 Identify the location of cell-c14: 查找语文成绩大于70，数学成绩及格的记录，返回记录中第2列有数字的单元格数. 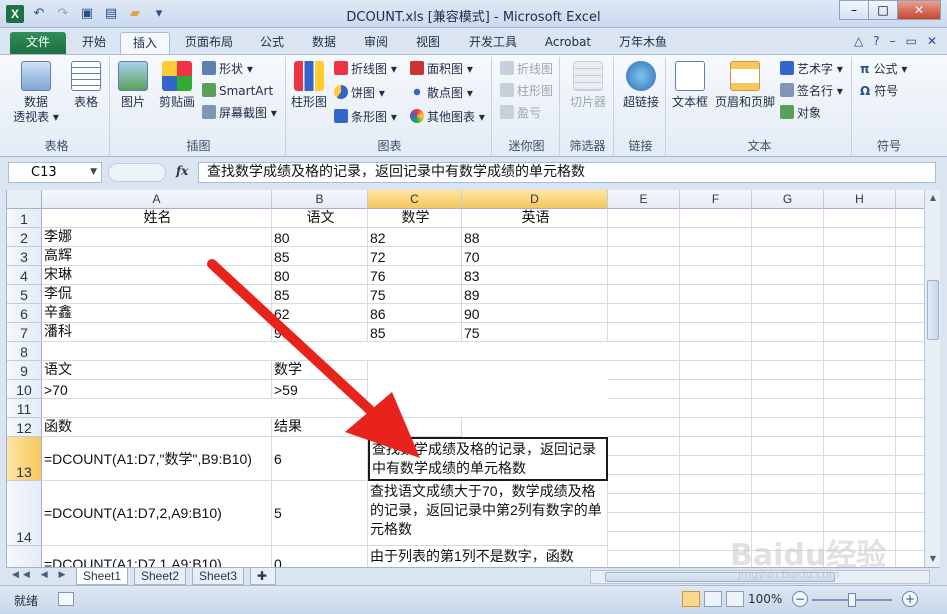
(488, 513).